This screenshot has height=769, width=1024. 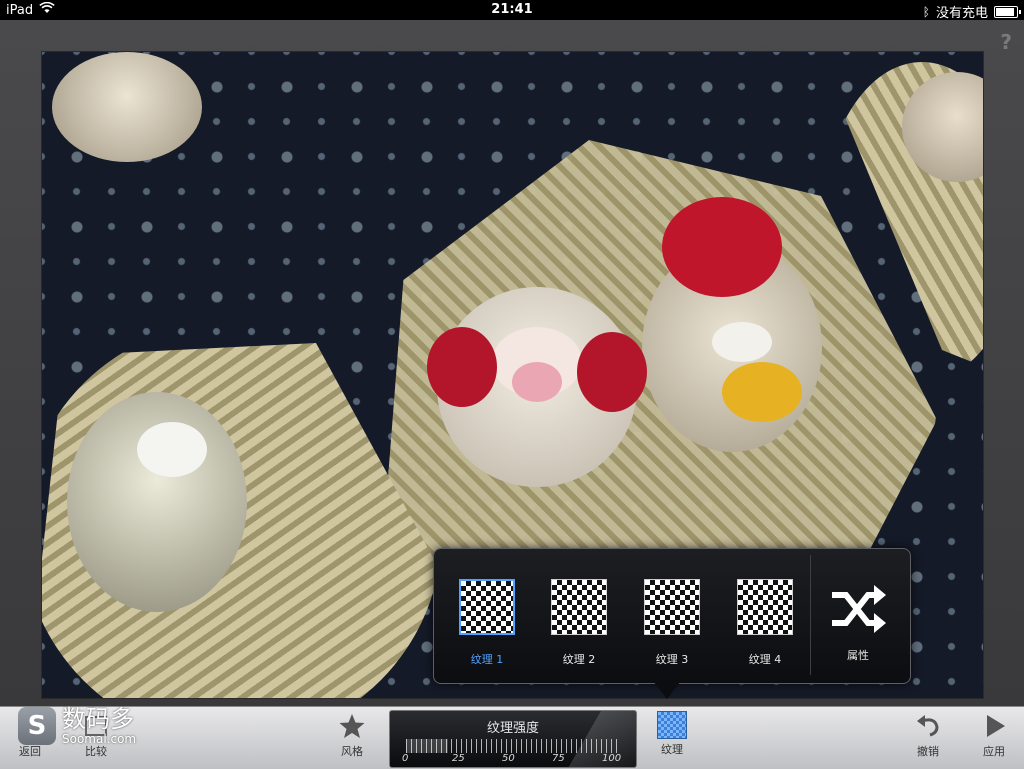 I want to click on undo-icon, so click(x=928, y=726).